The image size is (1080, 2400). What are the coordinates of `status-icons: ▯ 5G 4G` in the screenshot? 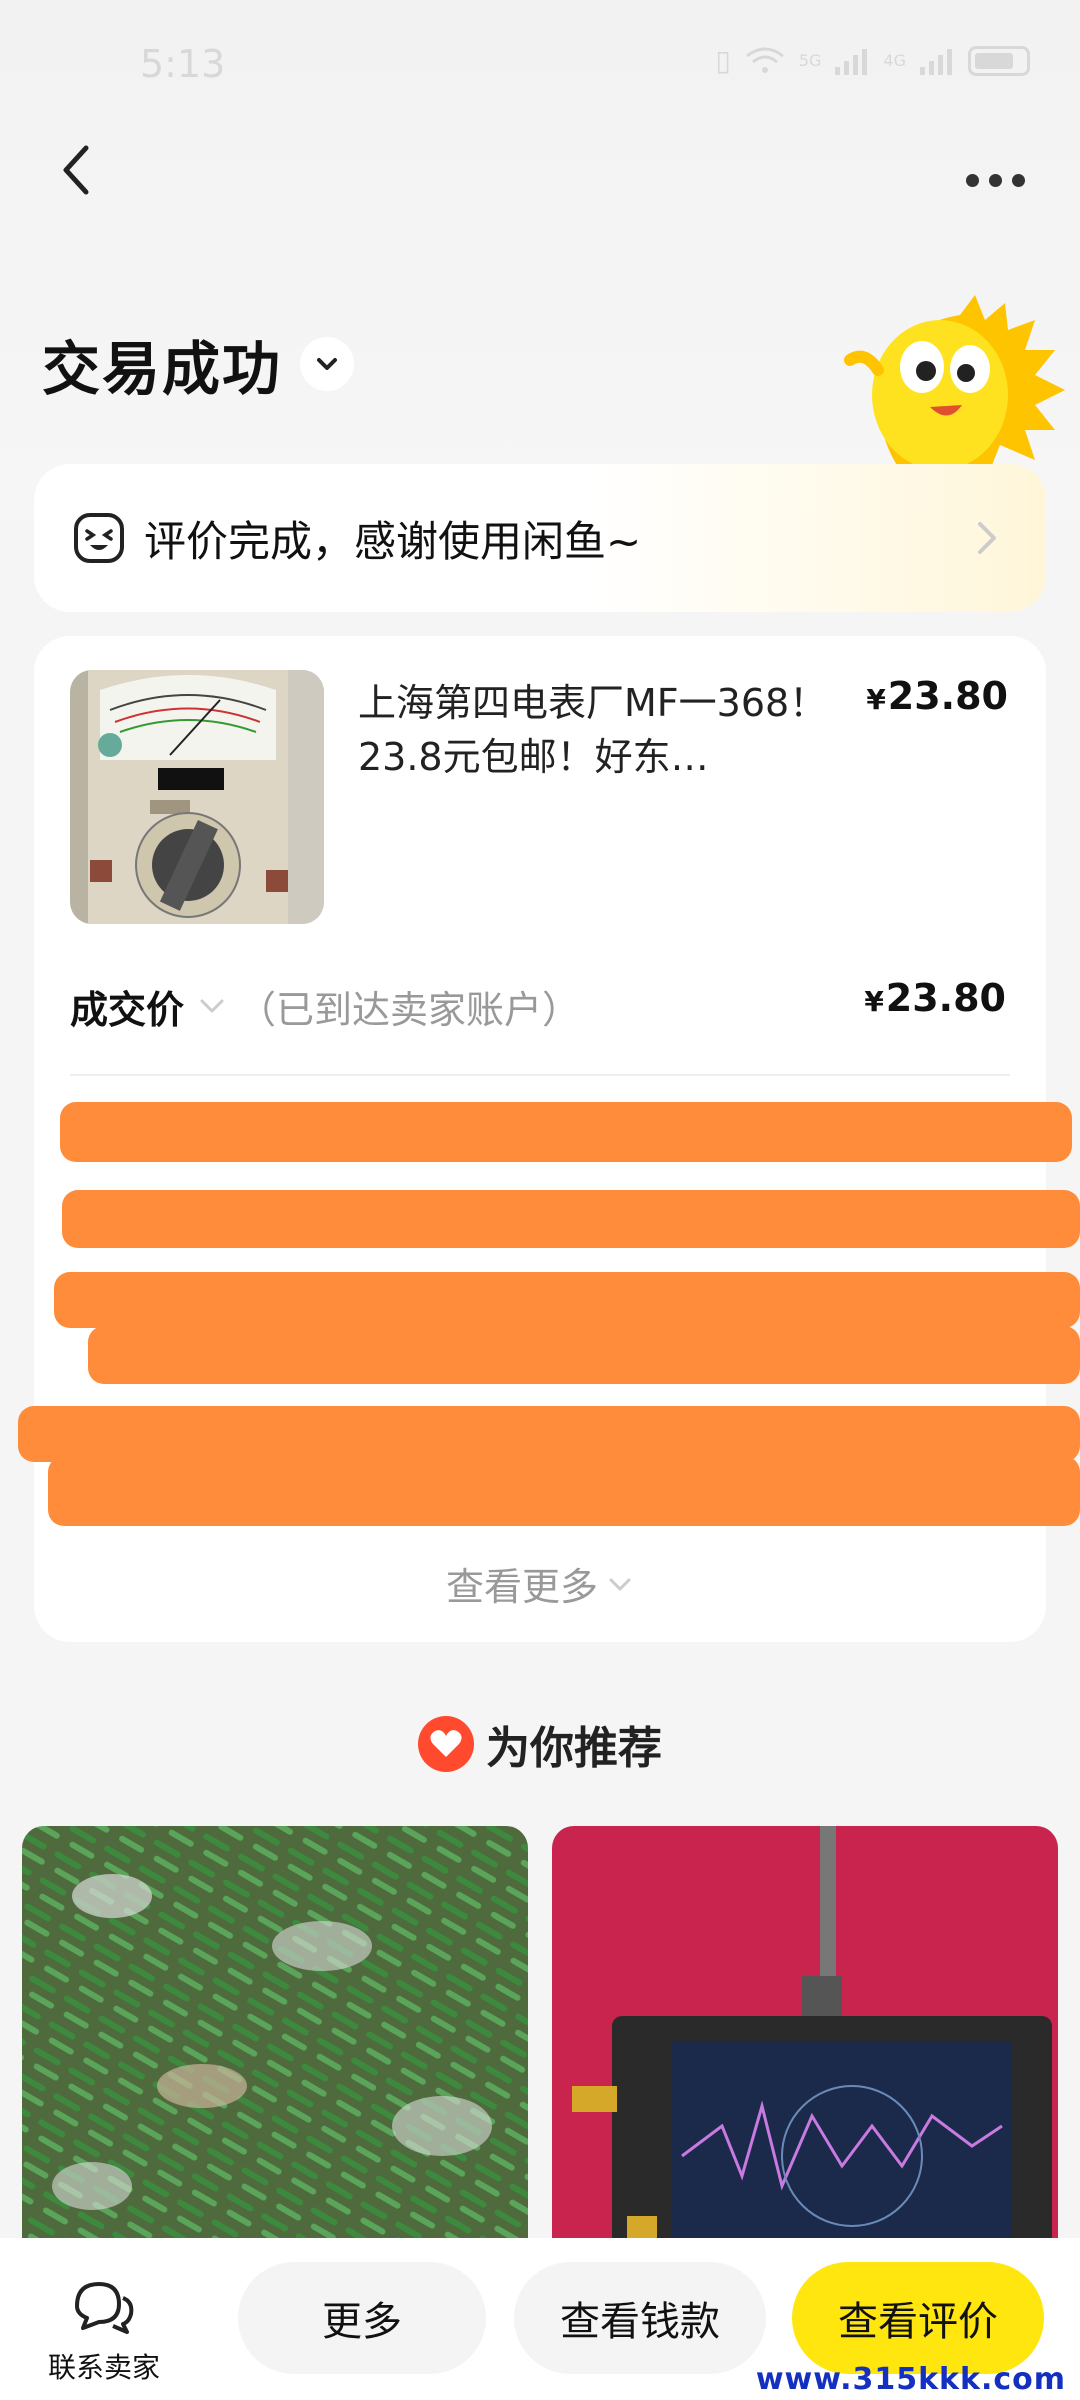 It's located at (872, 60).